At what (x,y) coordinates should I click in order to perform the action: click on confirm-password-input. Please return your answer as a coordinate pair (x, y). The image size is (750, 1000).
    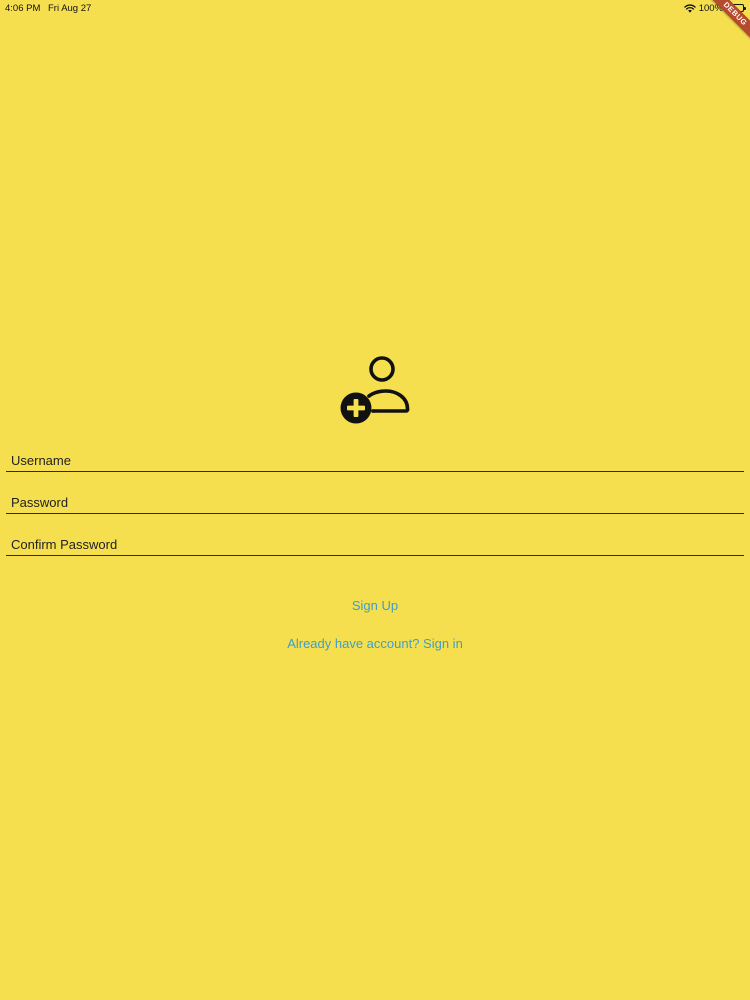
    Looking at the image, I should click on (375, 541).